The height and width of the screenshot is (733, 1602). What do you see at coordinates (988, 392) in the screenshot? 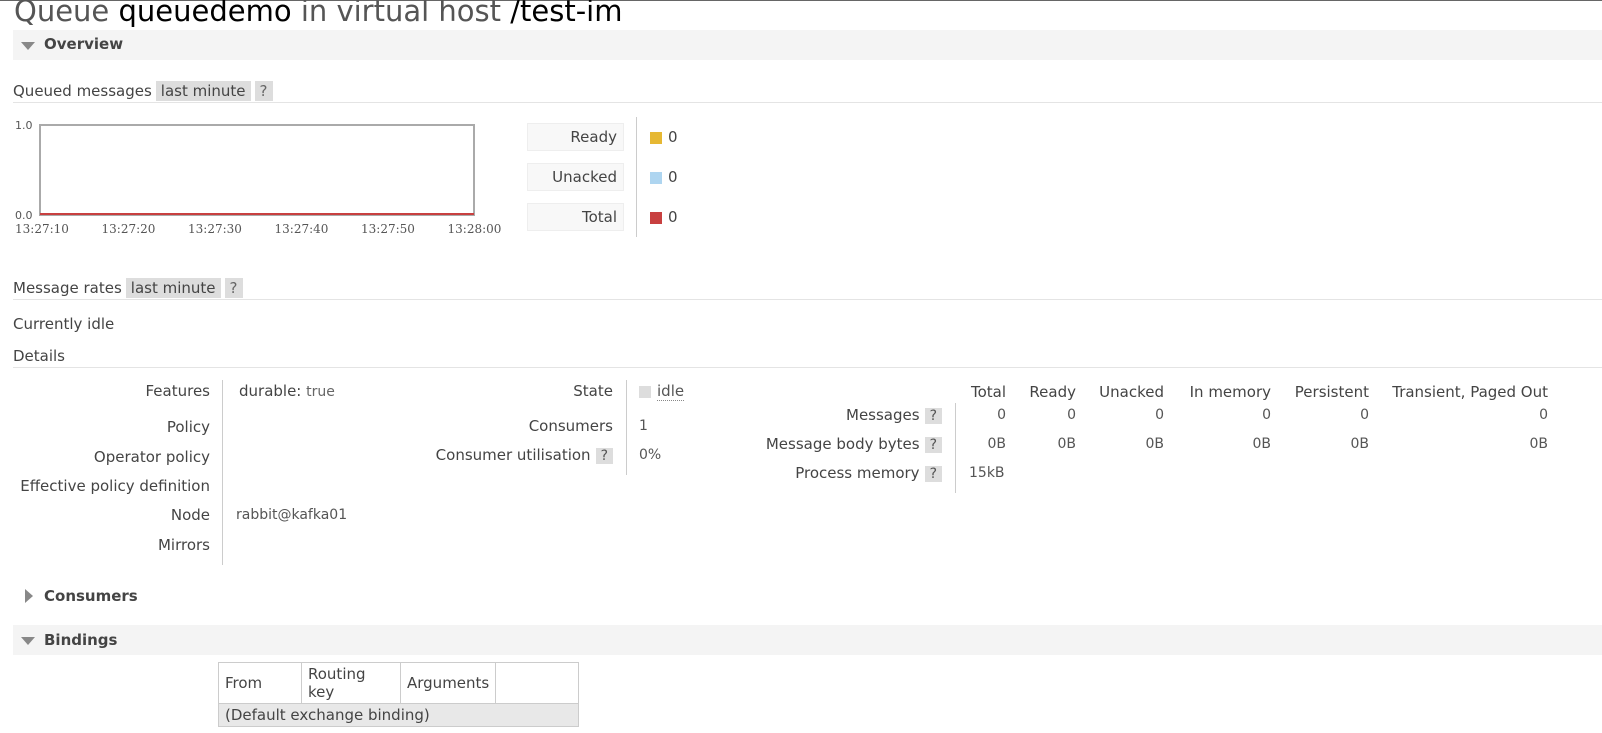
I see `stats-header-total: Total` at bounding box center [988, 392].